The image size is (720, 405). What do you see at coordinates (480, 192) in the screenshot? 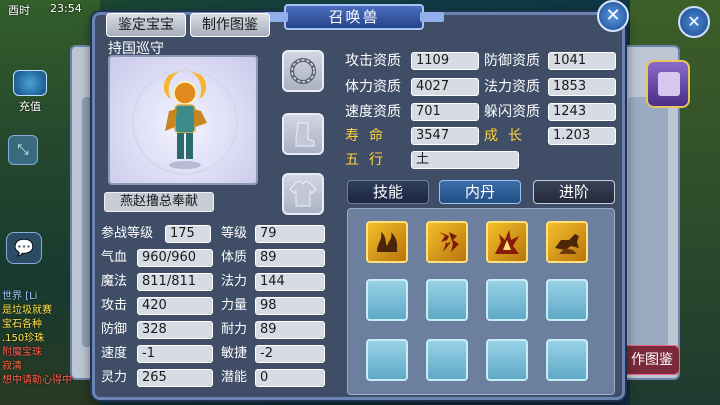
I see `tab-inner-core: 内丹` at bounding box center [480, 192].